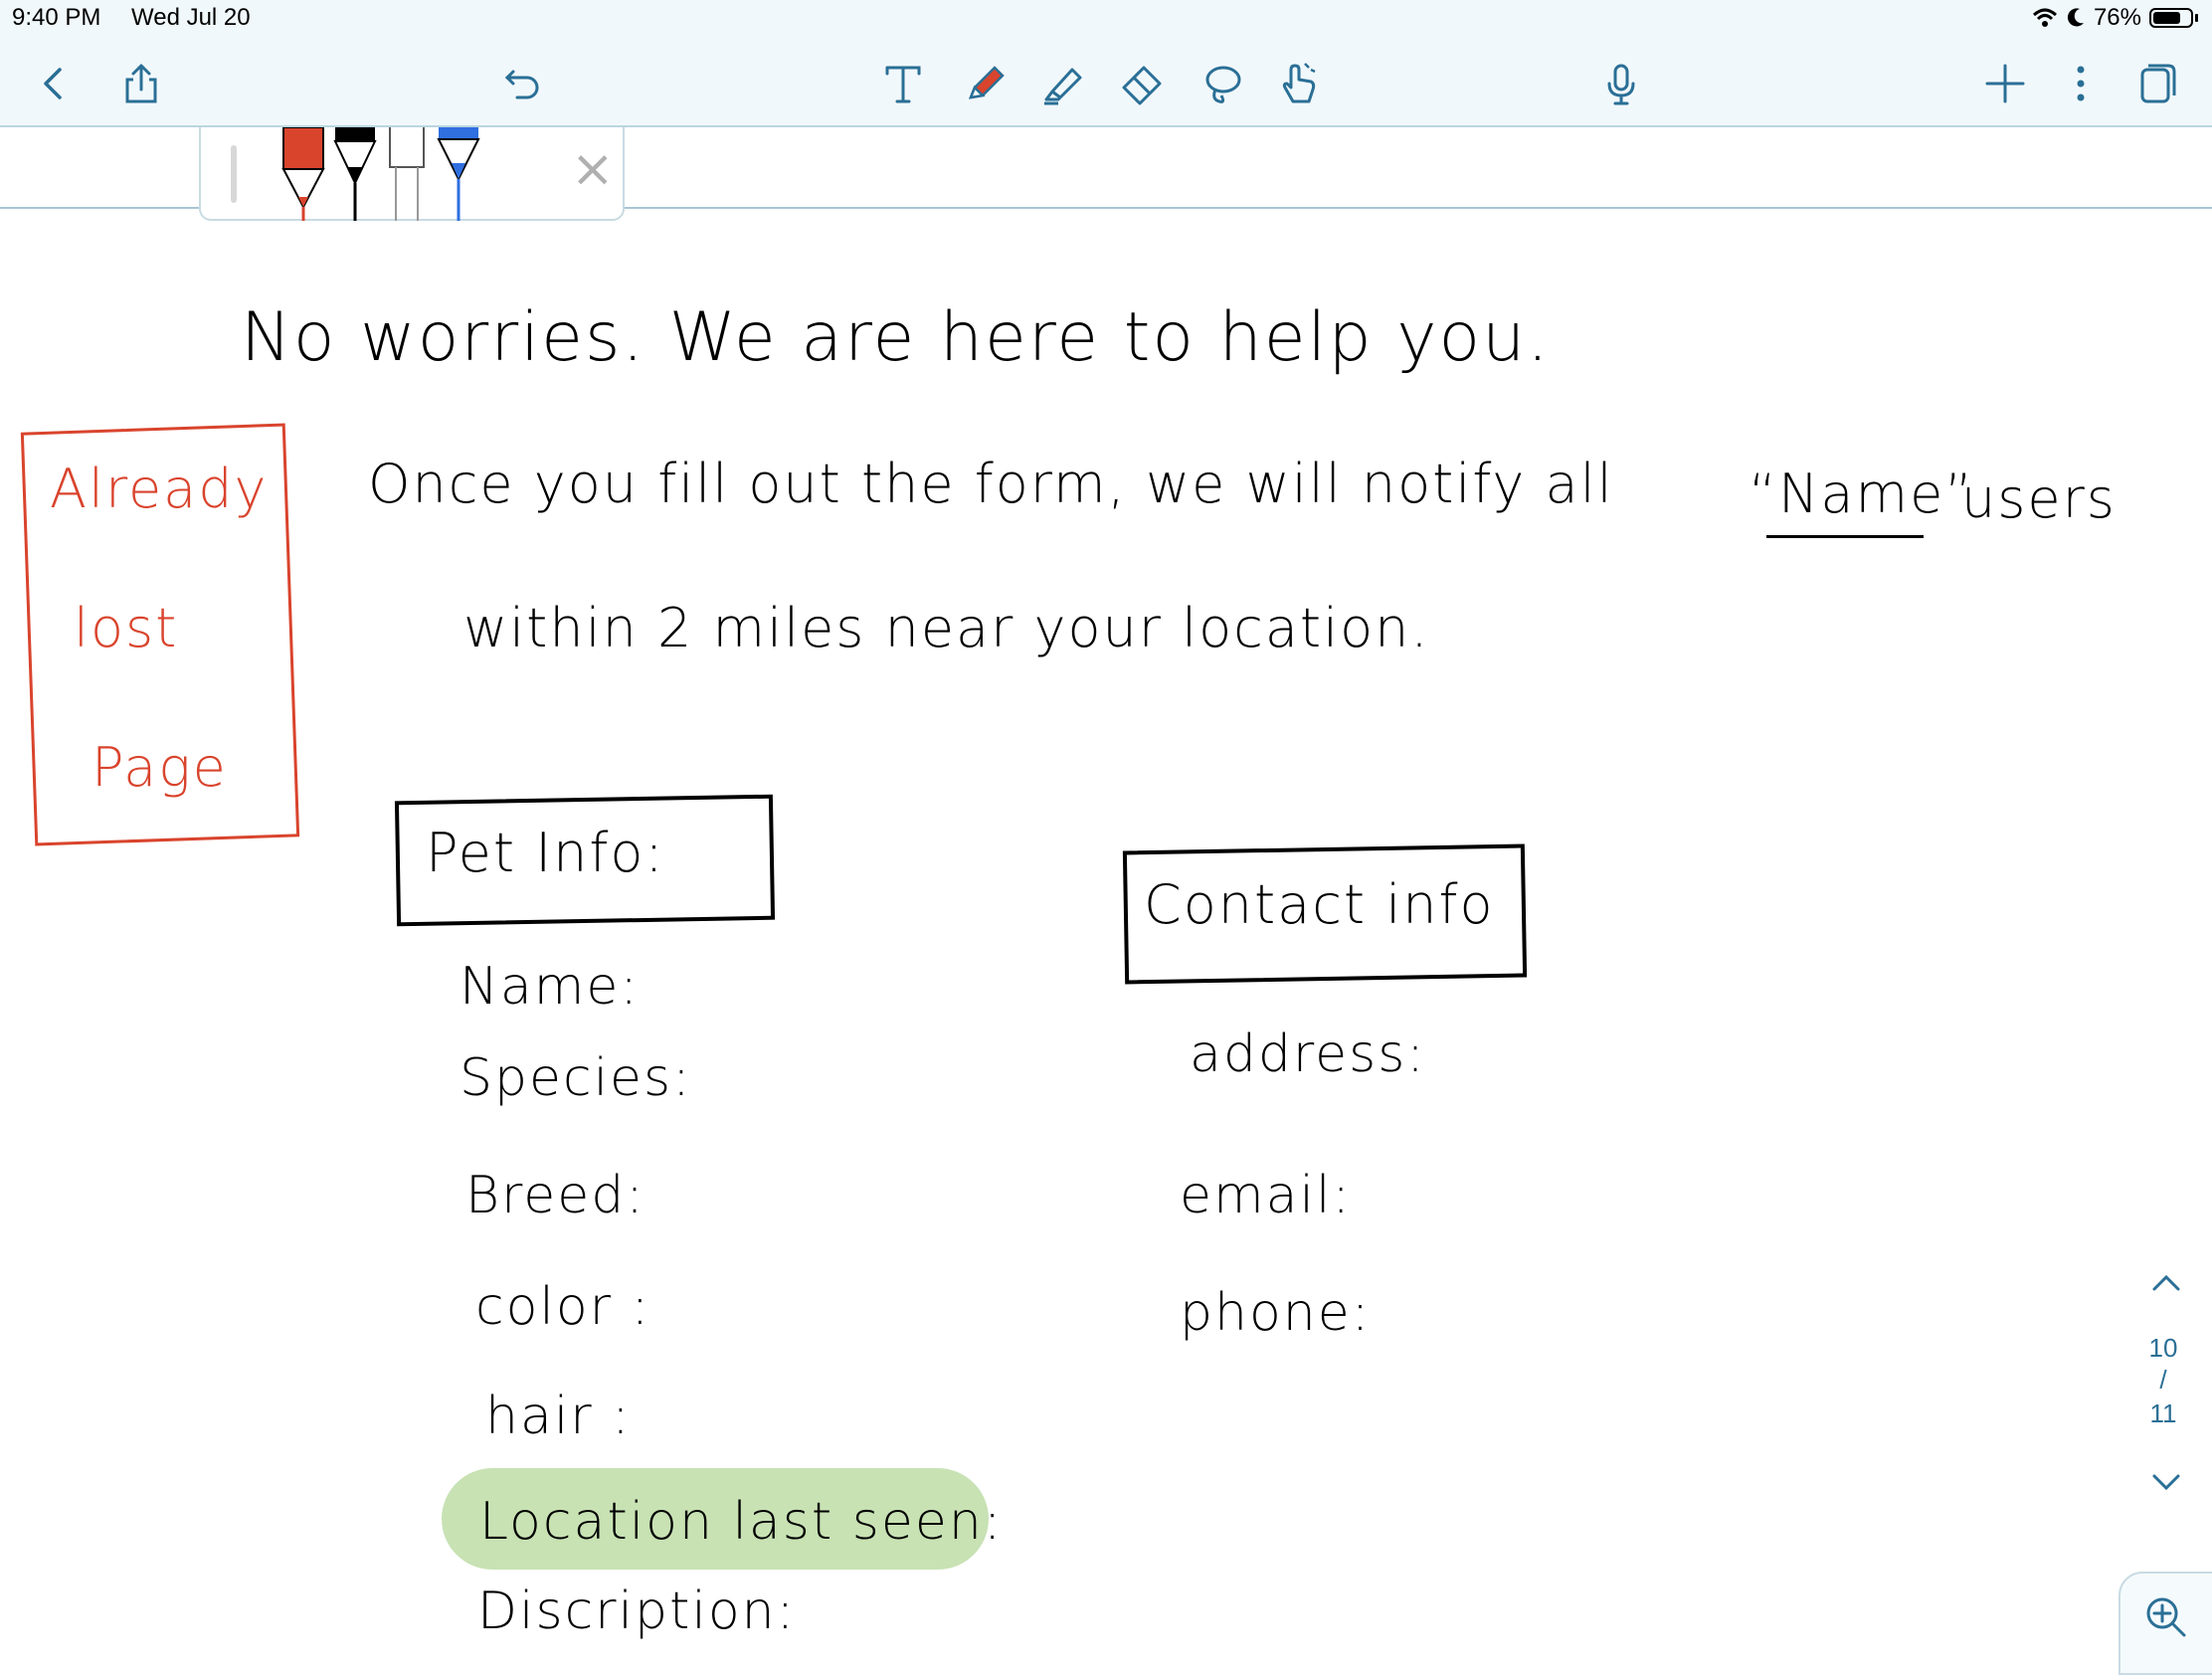  I want to click on page-down-icon, so click(2166, 1482).